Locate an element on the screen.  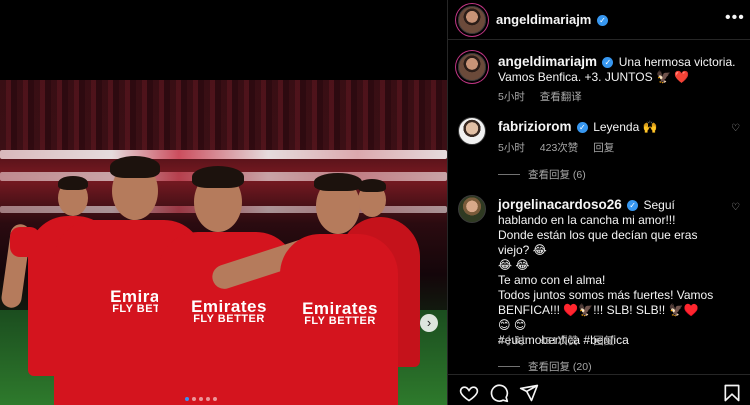
comment-likes: 451次赞 is located at coordinates (559, 341).